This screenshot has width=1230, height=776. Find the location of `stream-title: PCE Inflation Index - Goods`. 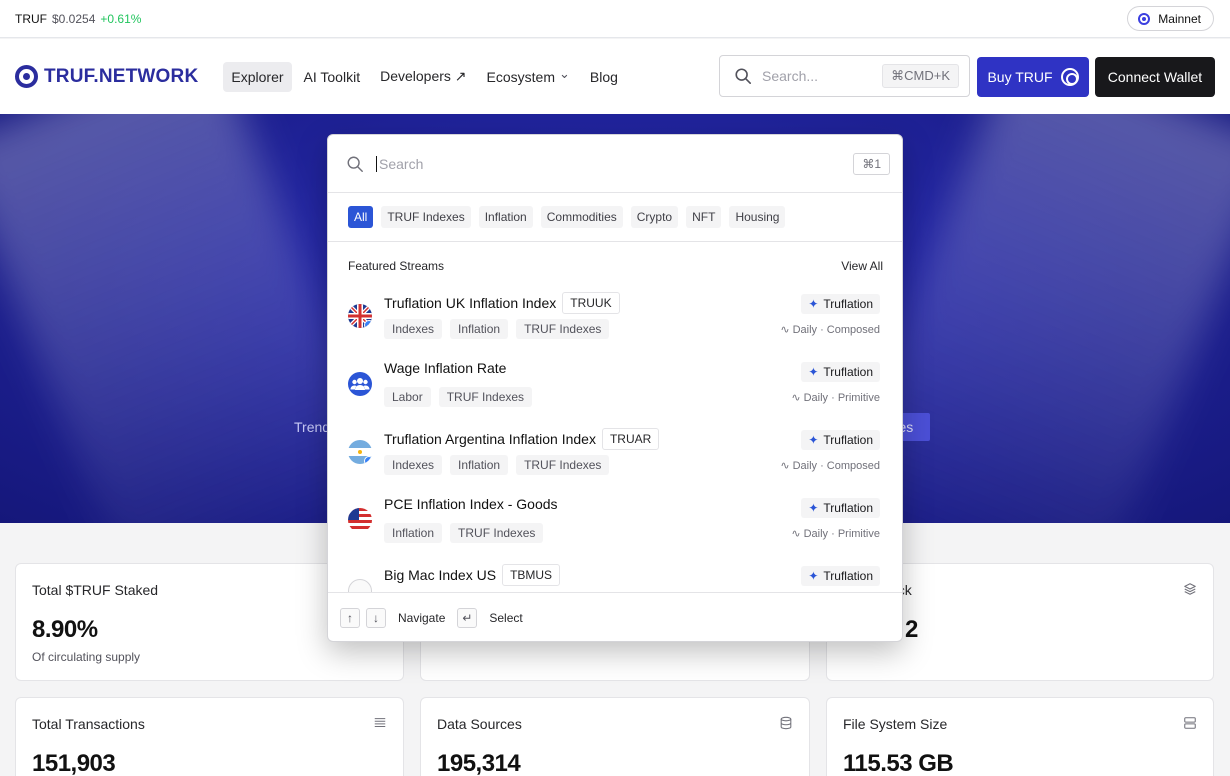

stream-title: PCE Inflation Index - Goods is located at coordinates (471, 504).